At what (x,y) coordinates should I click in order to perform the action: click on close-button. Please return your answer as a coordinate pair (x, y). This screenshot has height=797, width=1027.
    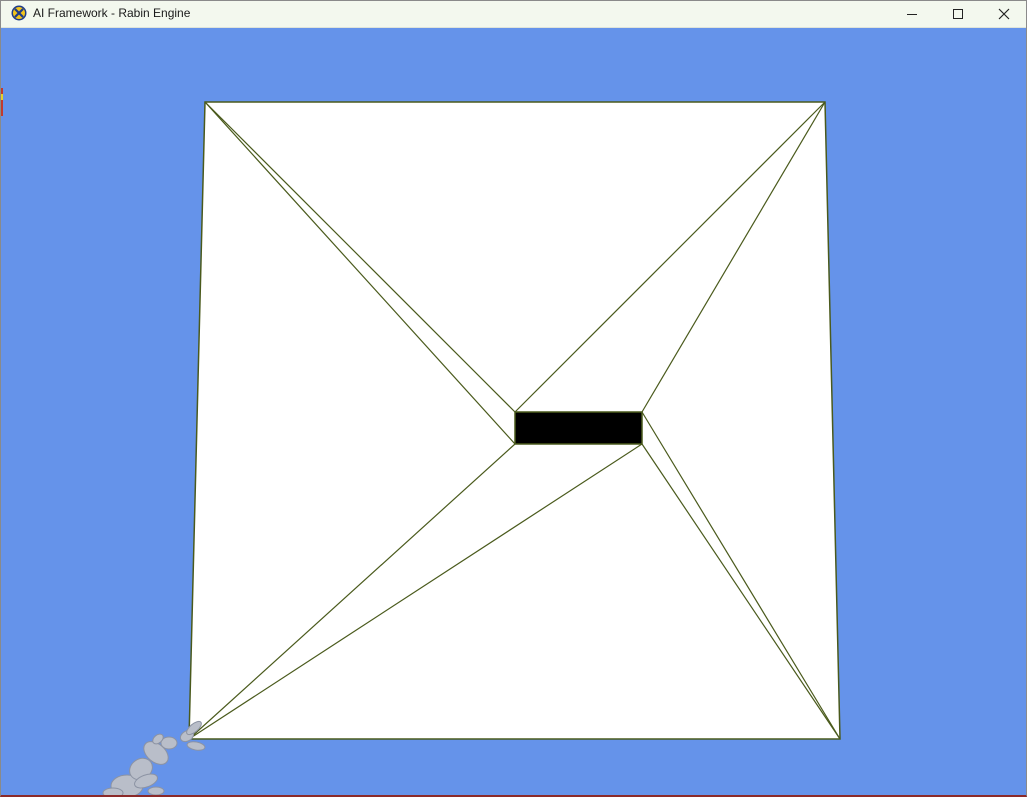
    Looking at the image, I should click on (1003, 14).